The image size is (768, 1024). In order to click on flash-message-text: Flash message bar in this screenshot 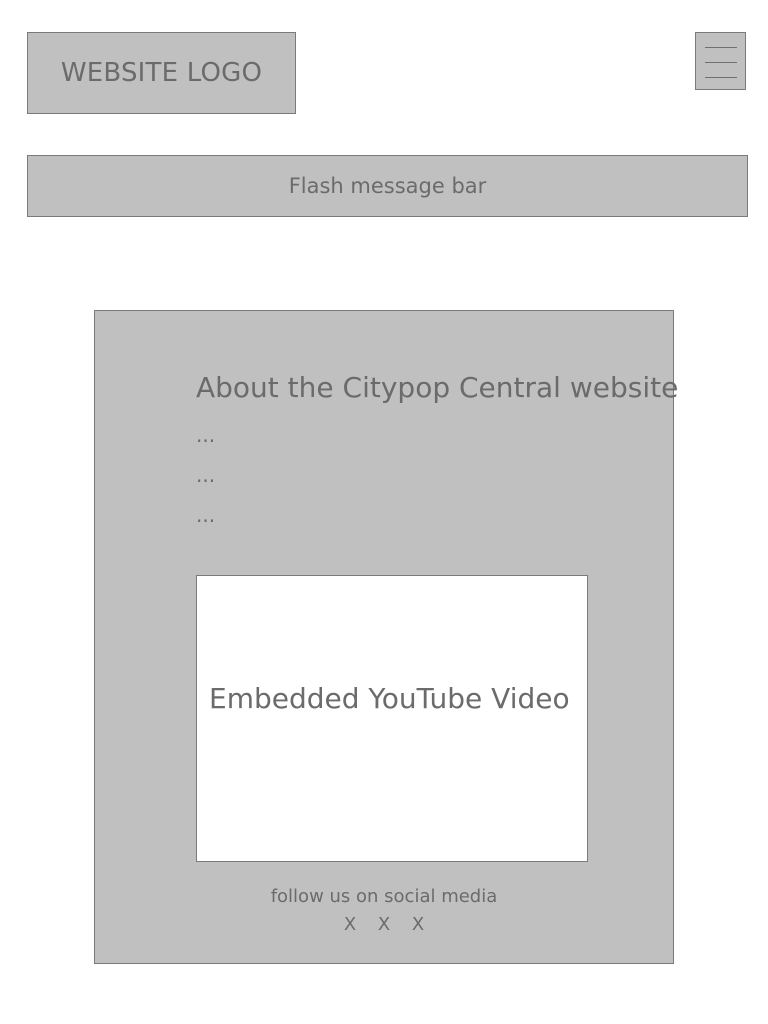, I will do `click(387, 186)`.